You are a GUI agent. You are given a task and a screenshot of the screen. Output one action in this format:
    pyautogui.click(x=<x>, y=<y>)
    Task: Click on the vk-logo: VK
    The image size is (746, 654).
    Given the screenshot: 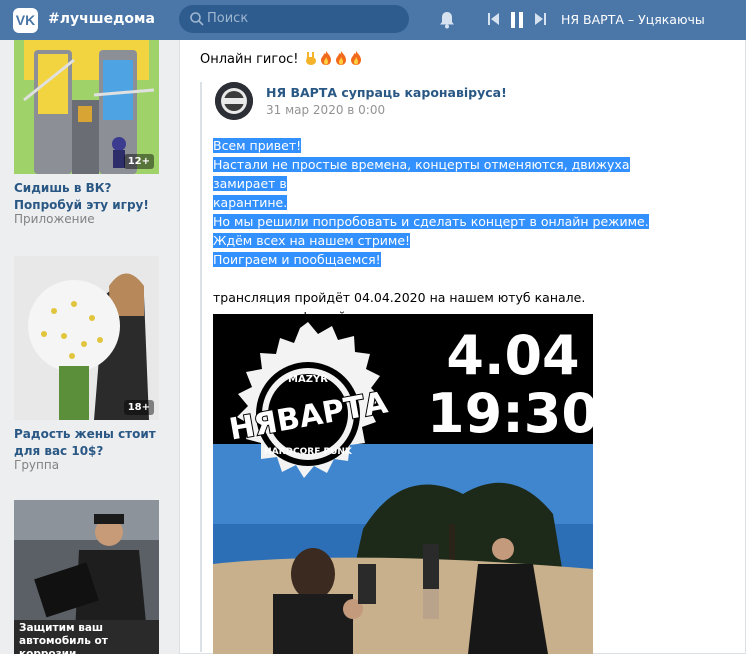 What is the action you would take?
    pyautogui.click(x=25, y=20)
    